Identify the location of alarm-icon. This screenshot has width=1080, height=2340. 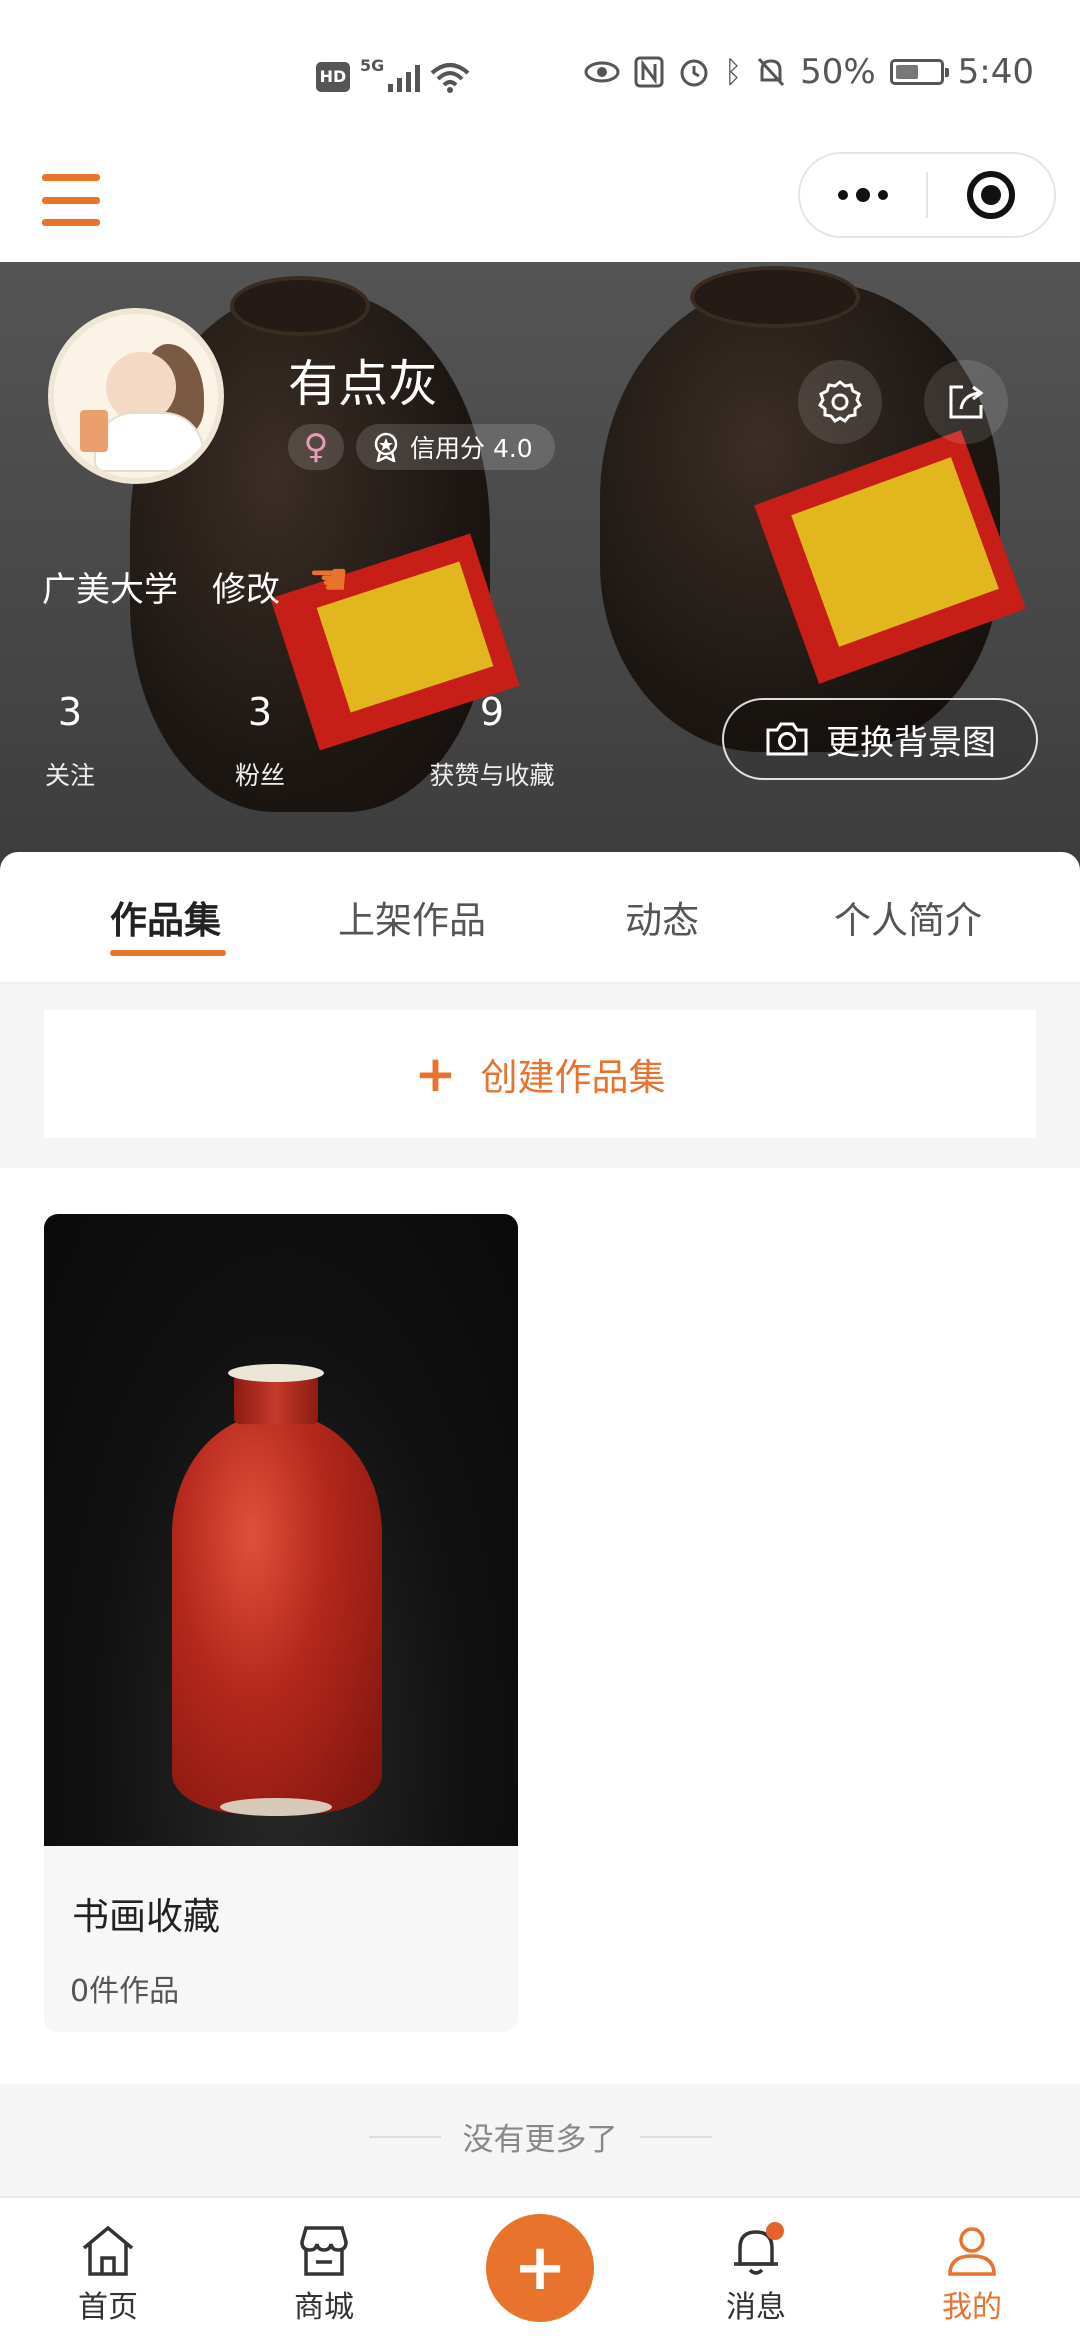
(694, 73).